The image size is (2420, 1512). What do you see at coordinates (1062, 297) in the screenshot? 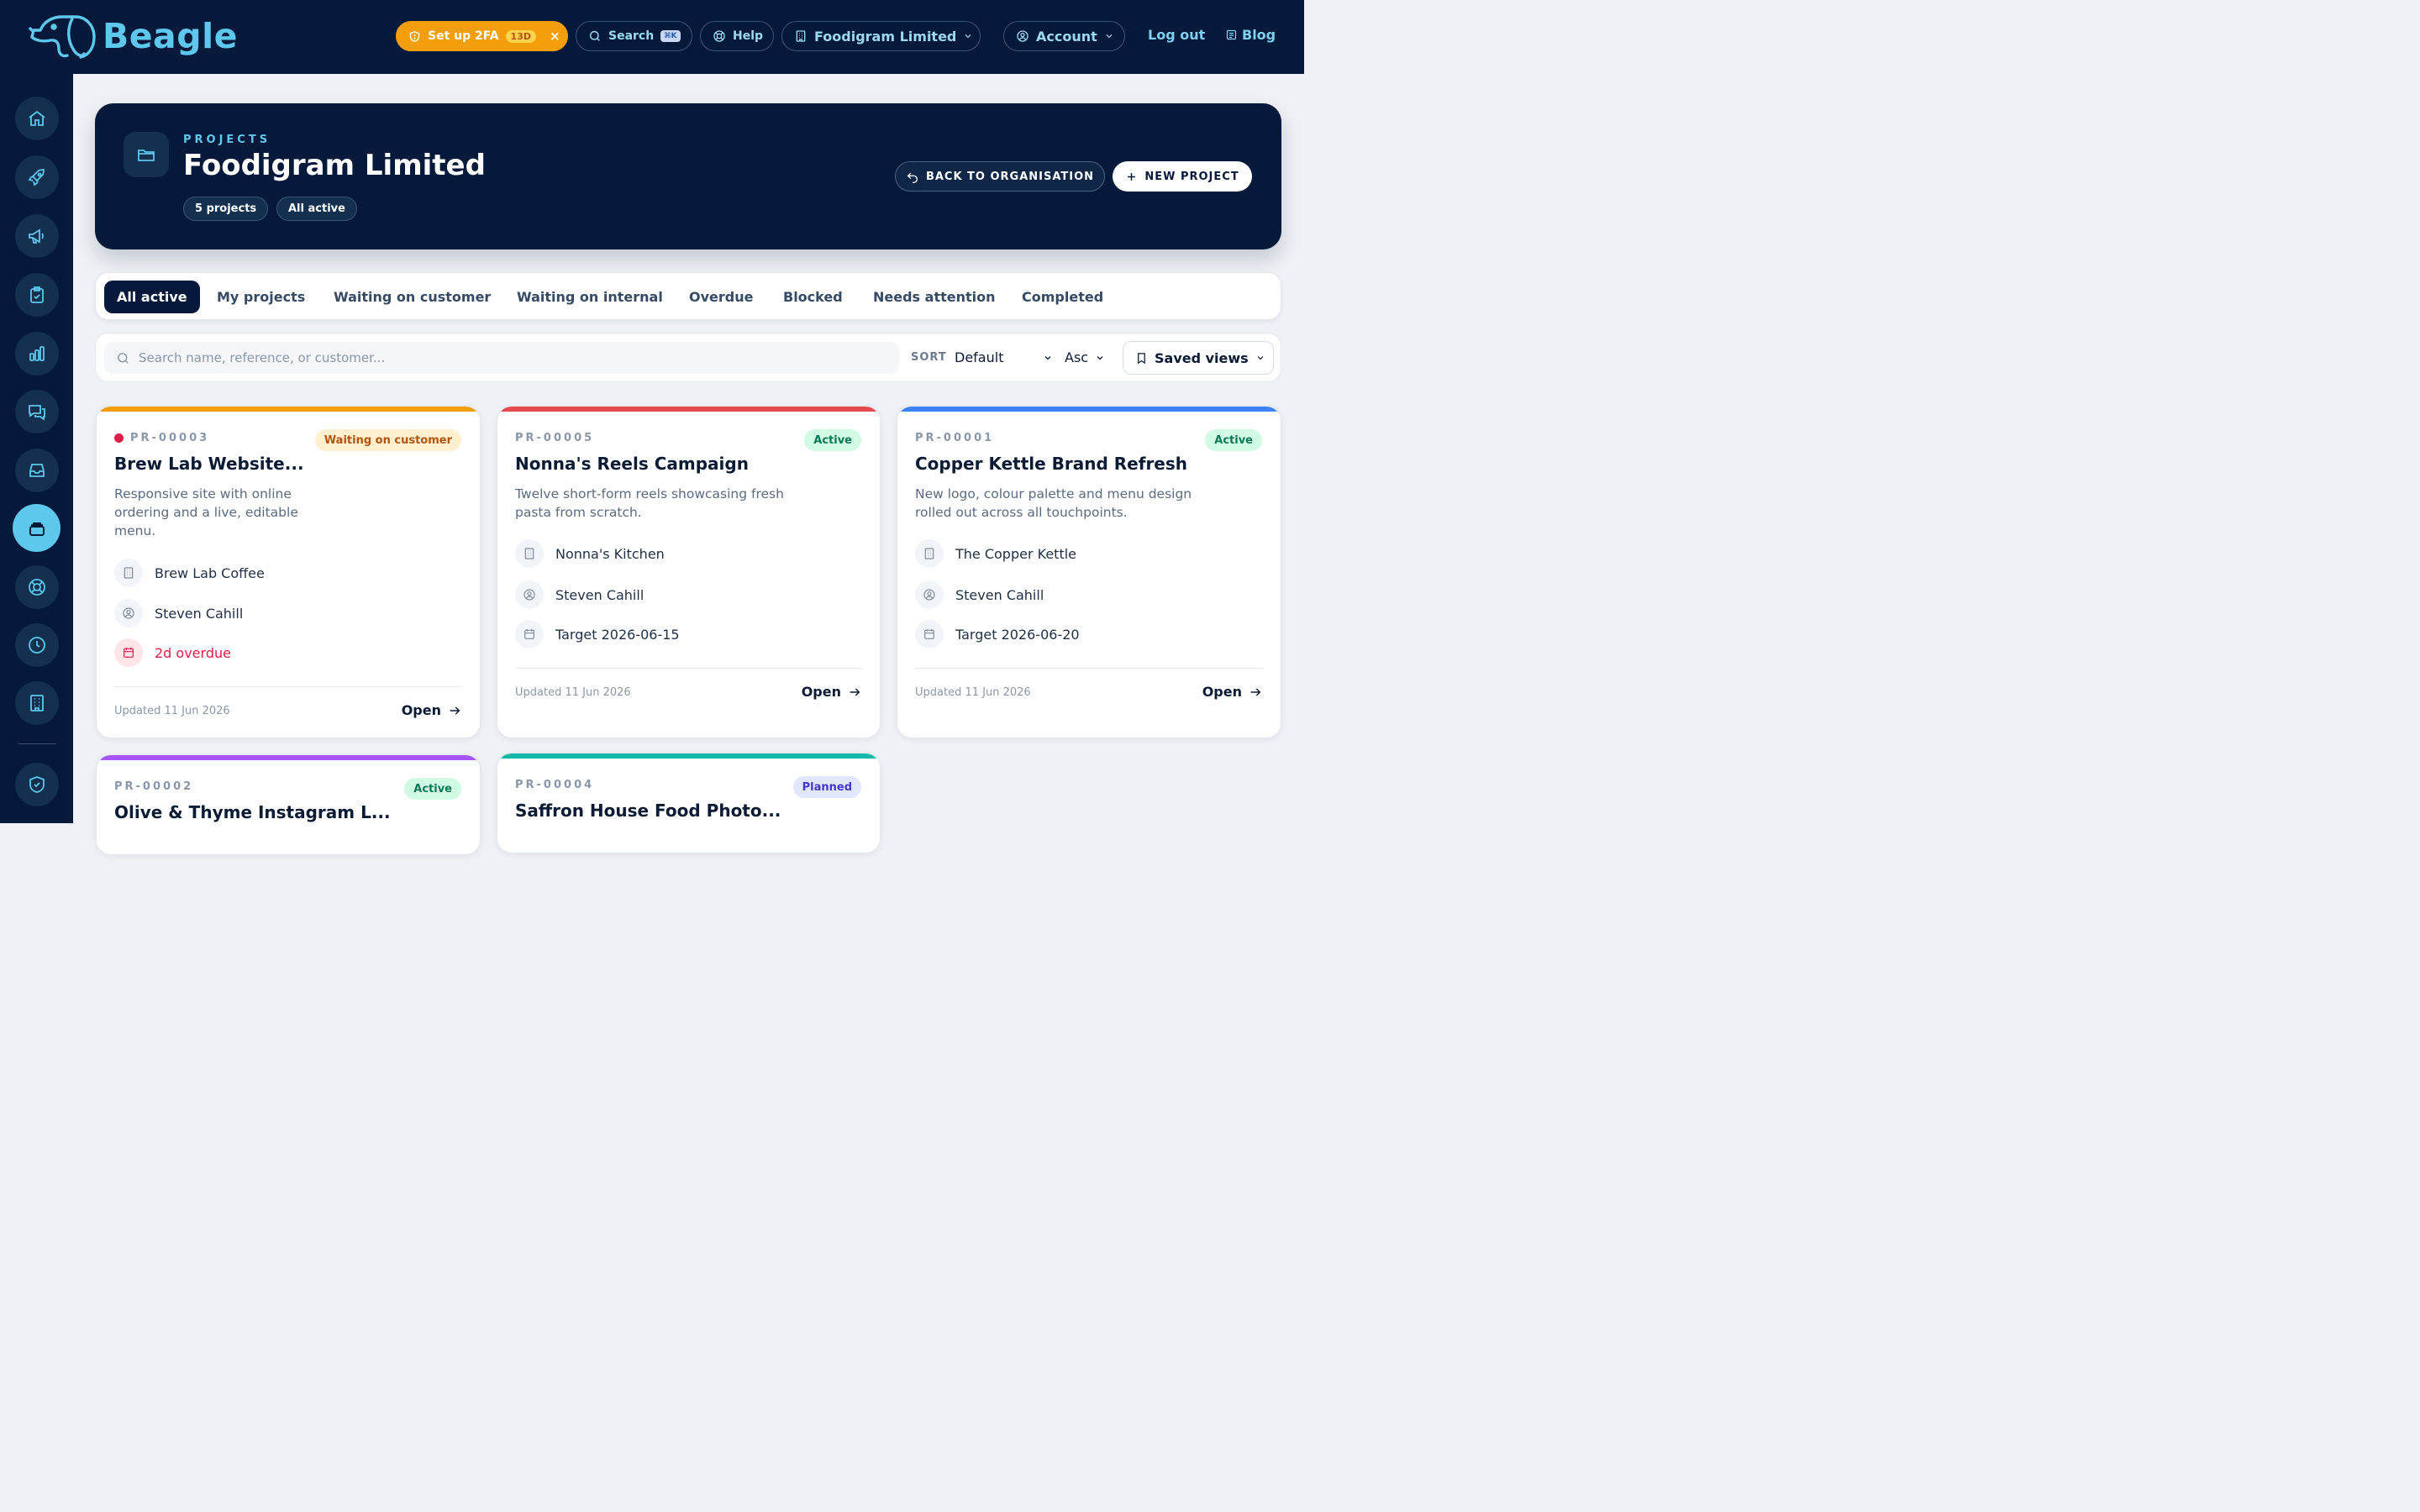
I see `tab-completed: Completed` at bounding box center [1062, 297].